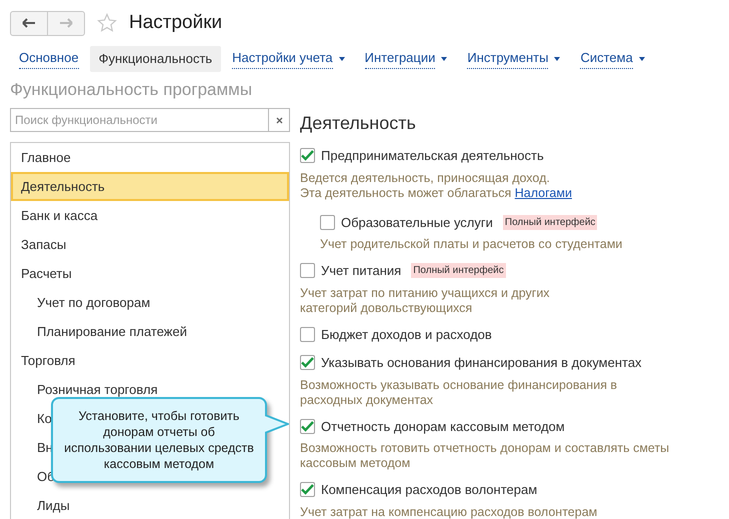 Image resolution: width=729 pixels, height=519 pixels. Describe the element at coordinates (150, 215) in the screenshot. I see `section-item: Банк и касса` at that location.